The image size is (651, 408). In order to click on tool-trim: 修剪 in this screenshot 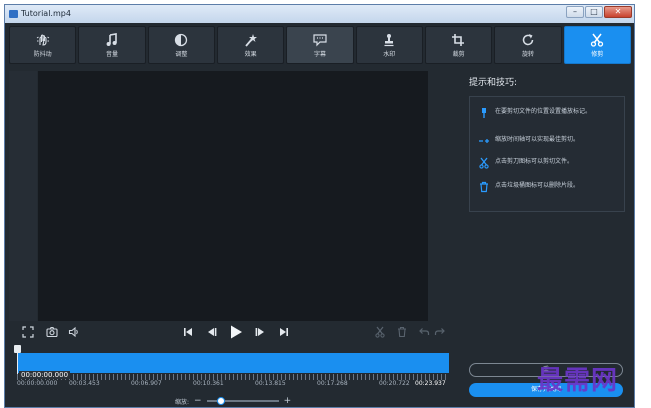, I will do `click(597, 45)`.